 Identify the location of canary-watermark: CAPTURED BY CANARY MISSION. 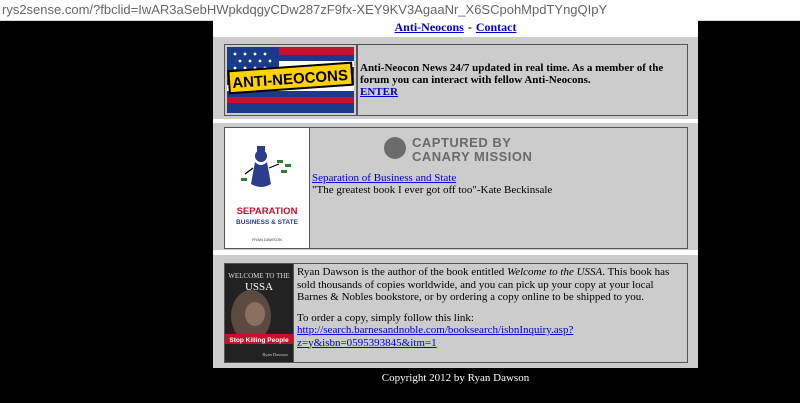
(489, 149).